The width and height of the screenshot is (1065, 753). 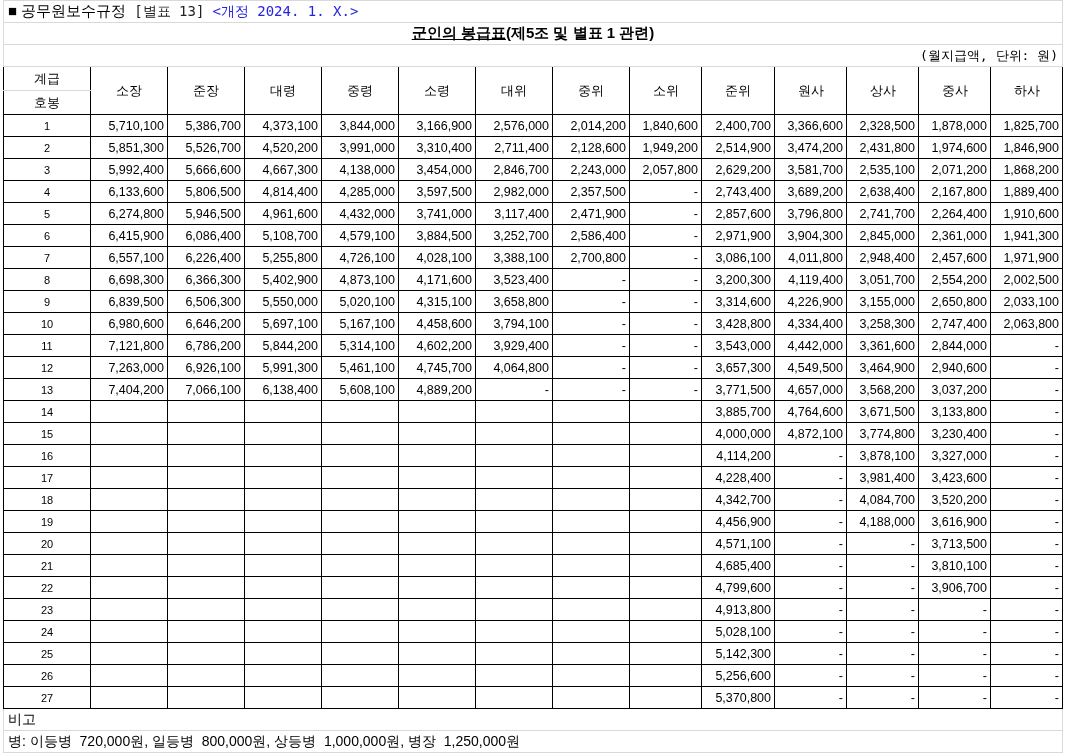 What do you see at coordinates (514, 257) in the screenshot?
I see `table-cell: 3,388,100` at bounding box center [514, 257].